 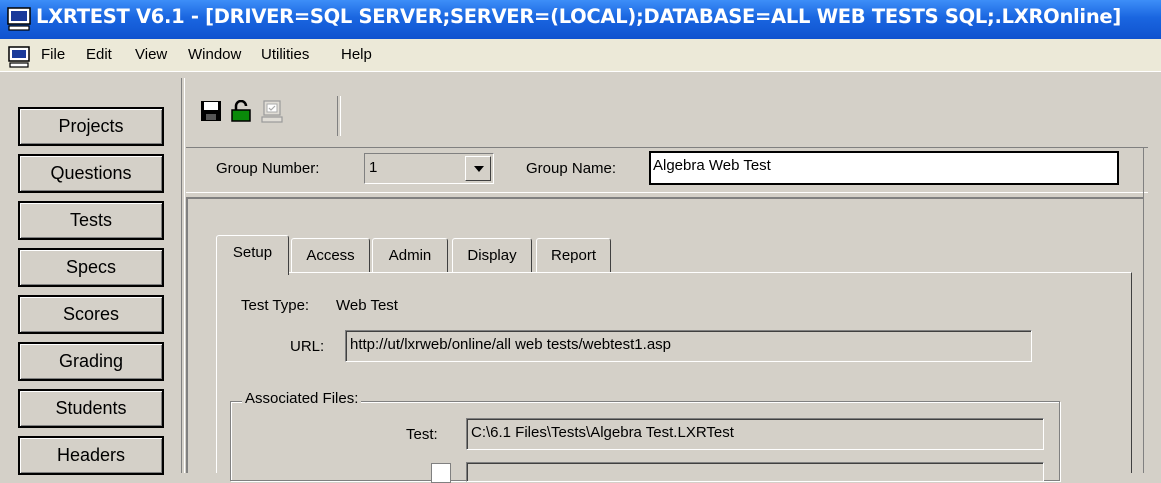 What do you see at coordinates (53, 54) in the screenshot?
I see `menu-file: File` at bounding box center [53, 54].